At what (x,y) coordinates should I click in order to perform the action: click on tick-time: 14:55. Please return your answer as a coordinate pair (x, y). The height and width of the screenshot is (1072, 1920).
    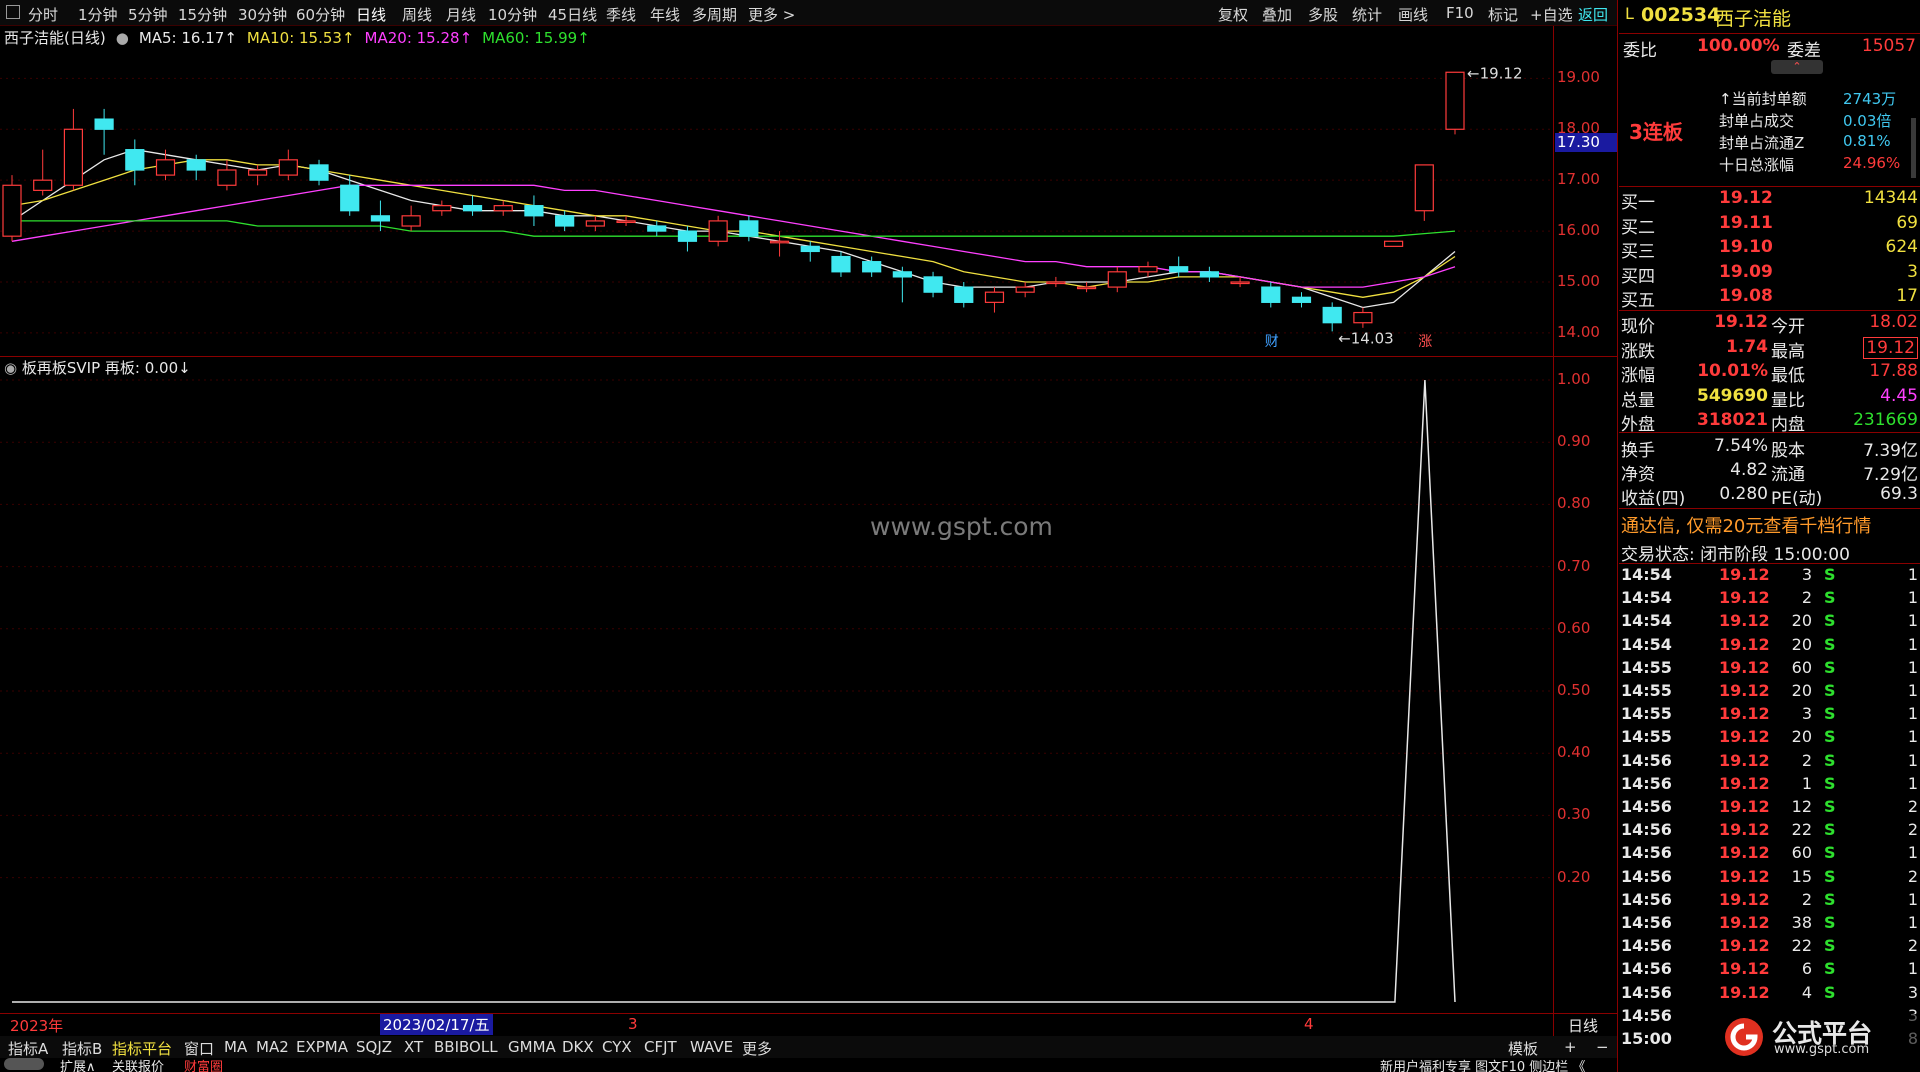
    Looking at the image, I should click on (1646, 714).